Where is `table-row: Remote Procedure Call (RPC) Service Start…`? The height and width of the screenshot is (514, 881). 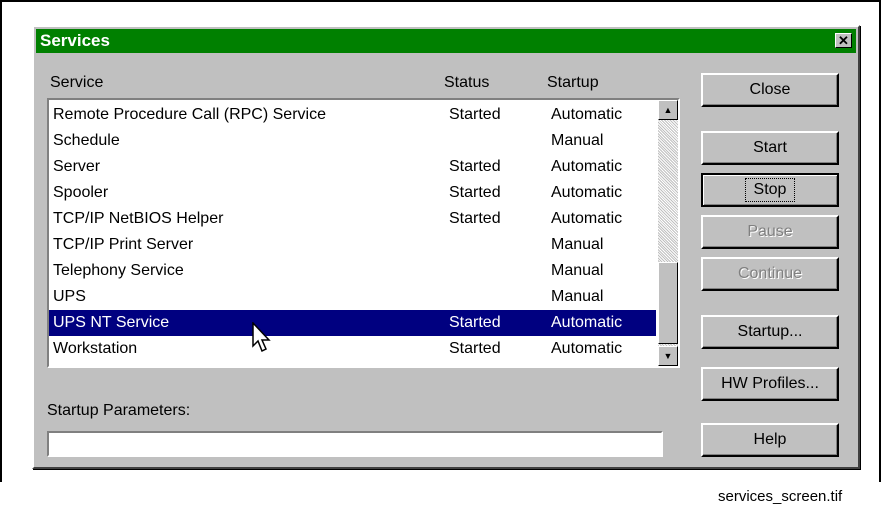 table-row: Remote Procedure Call (RPC) Service Start… is located at coordinates (352, 115).